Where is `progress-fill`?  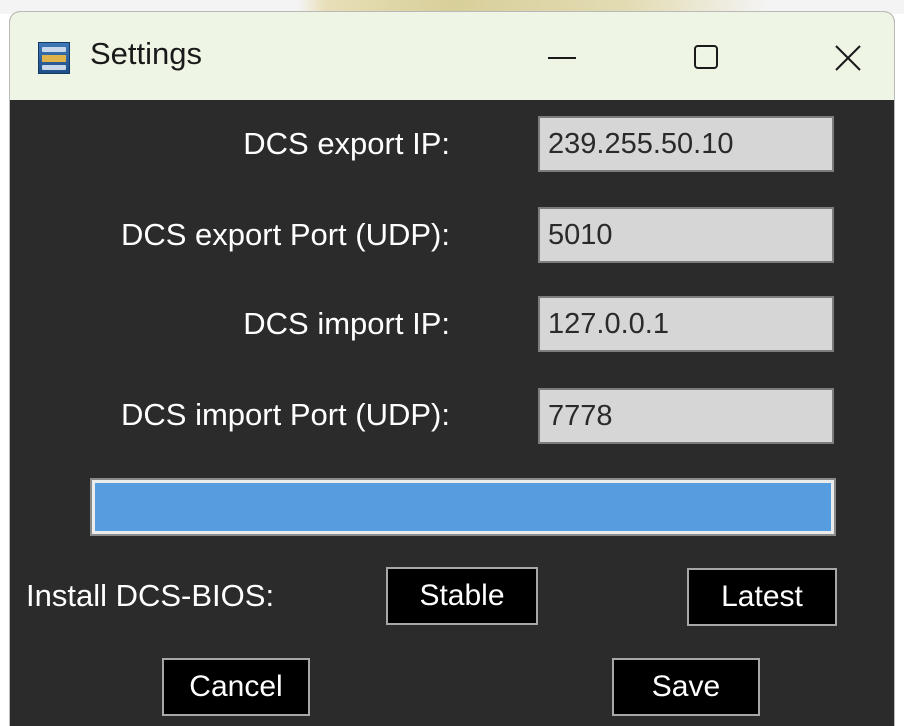 progress-fill is located at coordinates (463, 507).